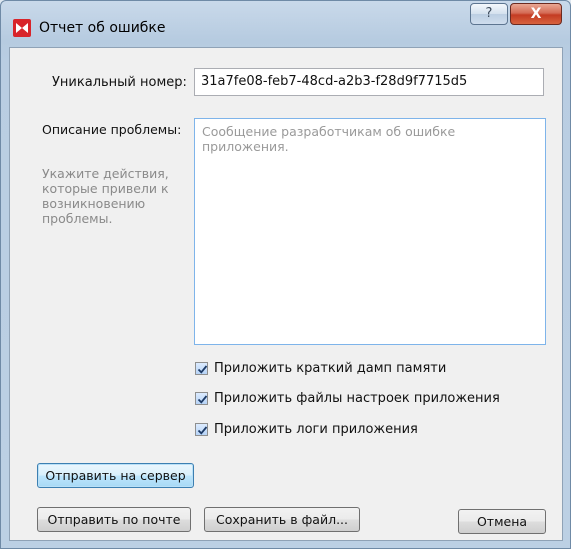 Image resolution: width=571 pixels, height=549 pixels. What do you see at coordinates (316, 429) in the screenshot?
I see `app-logs-label: Приложить логи приложения` at bounding box center [316, 429].